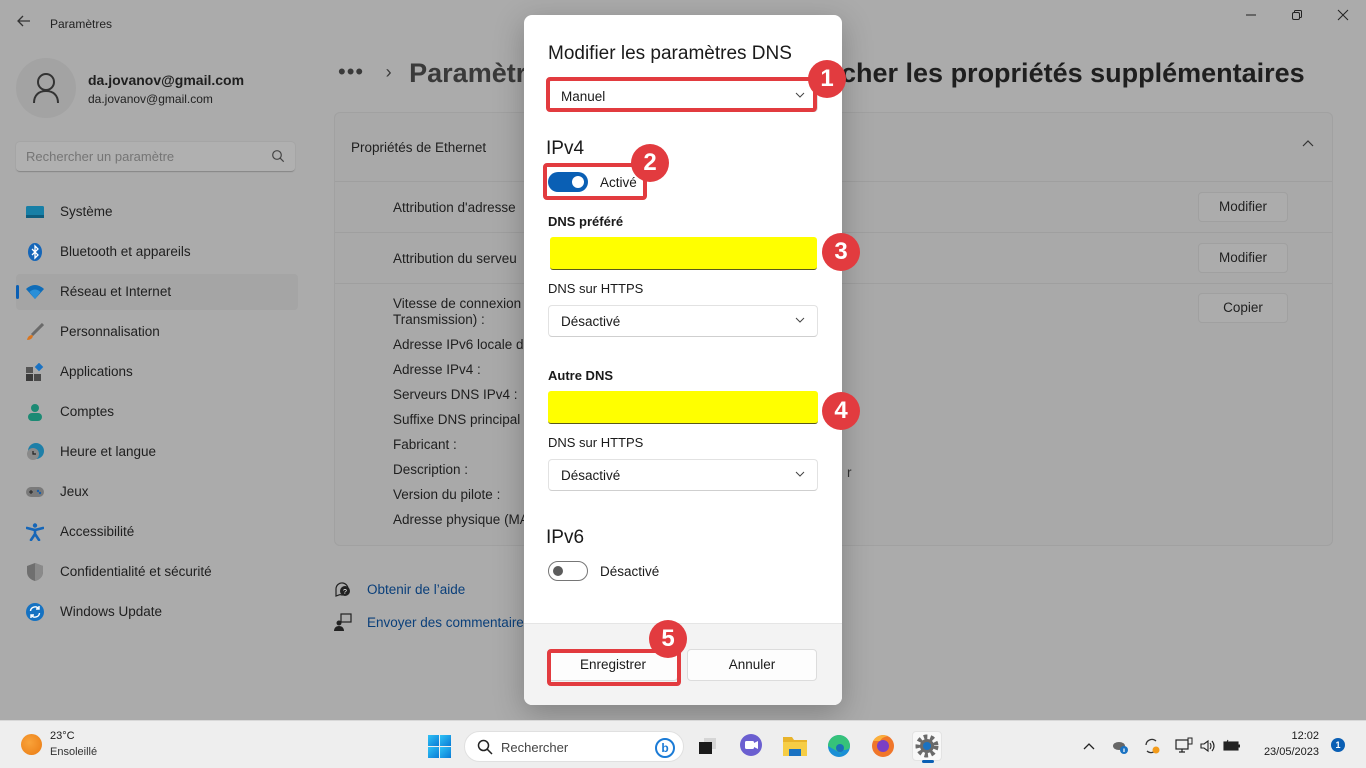  I want to click on property-value: r, so click(849, 472).